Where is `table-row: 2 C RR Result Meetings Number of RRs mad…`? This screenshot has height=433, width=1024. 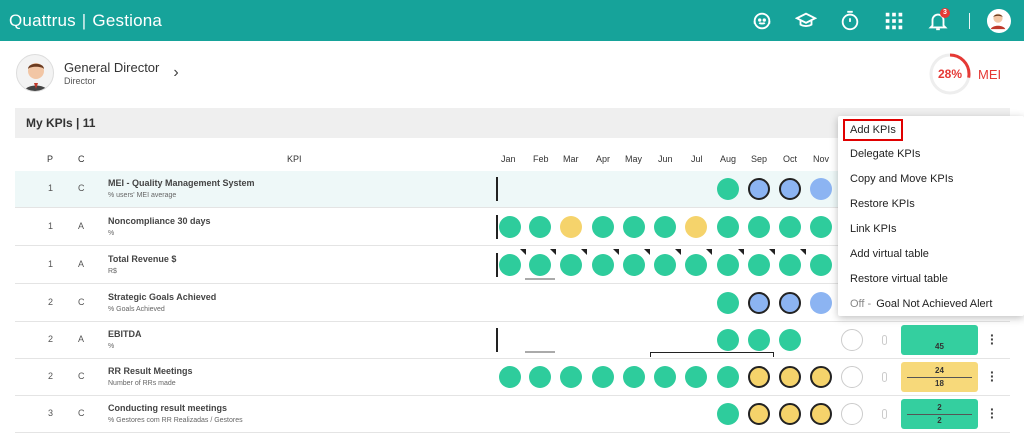
table-row: 2 C RR Result Meetings Number of RRs mad… is located at coordinates (512, 377).